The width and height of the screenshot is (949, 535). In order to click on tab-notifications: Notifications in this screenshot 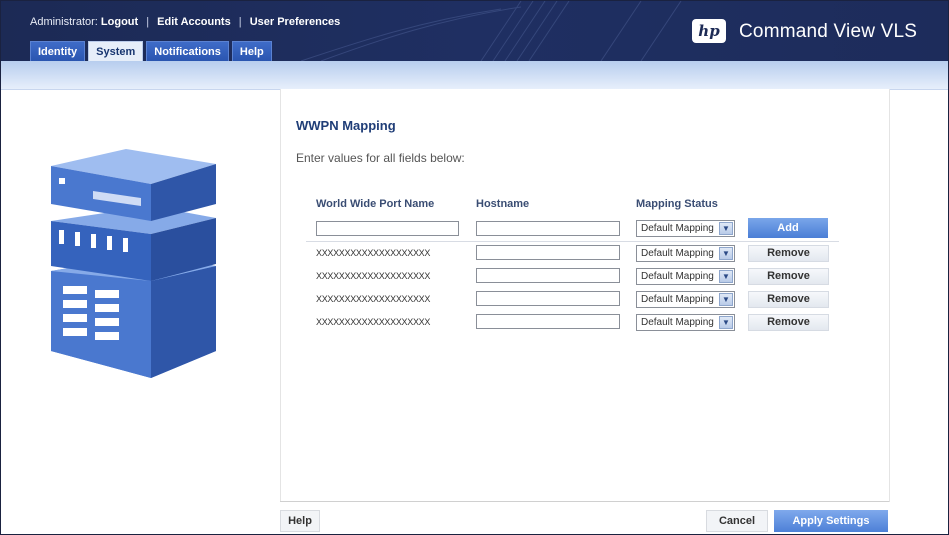, I will do `click(187, 51)`.